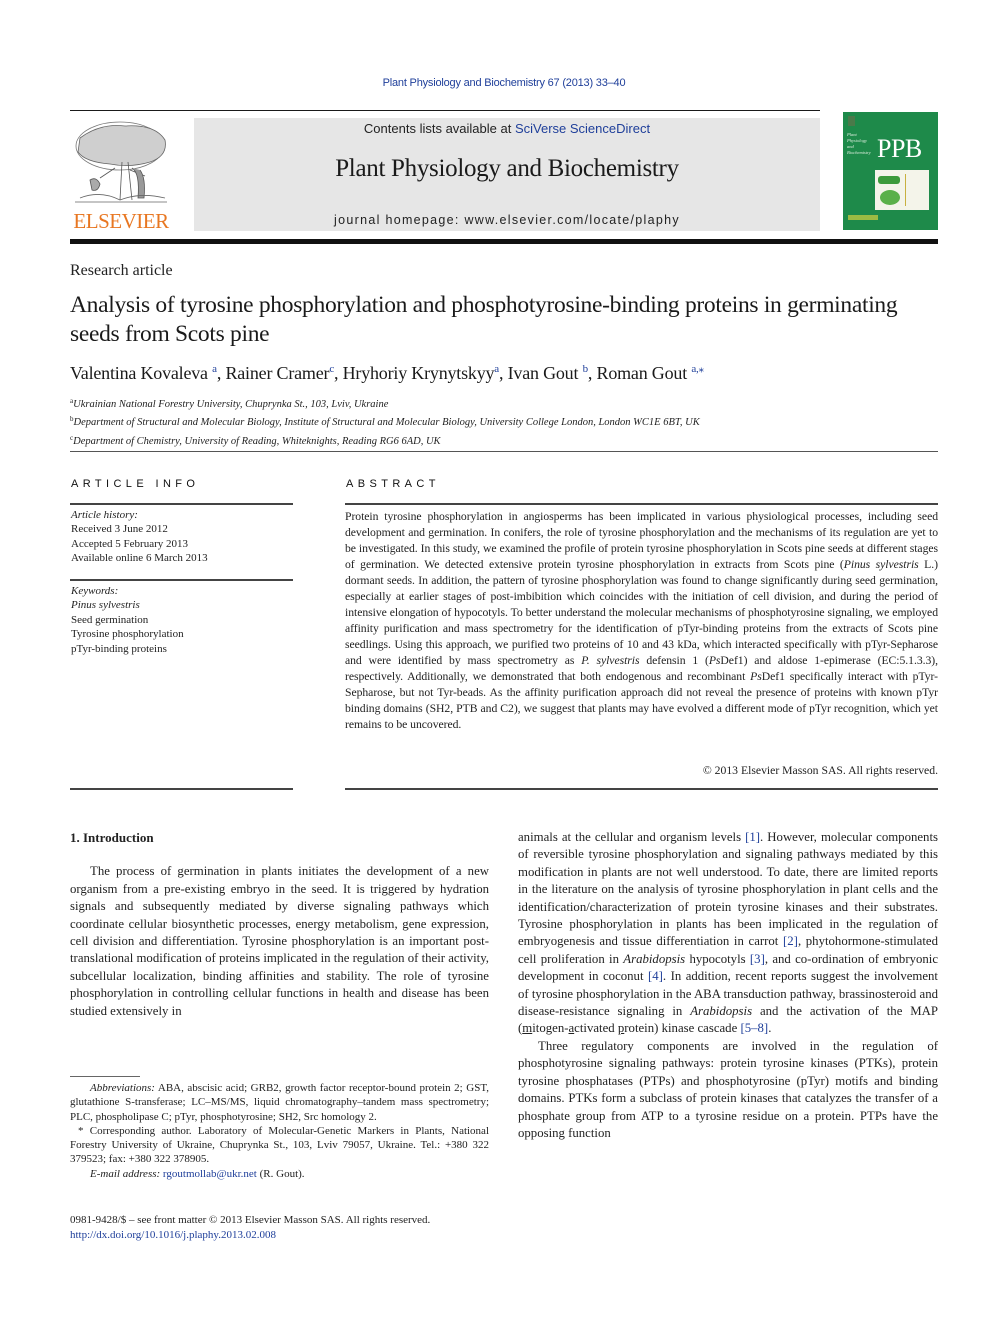 This screenshot has height=1323, width=992. I want to click on section-heading: 1. Introduction, so click(112, 837).